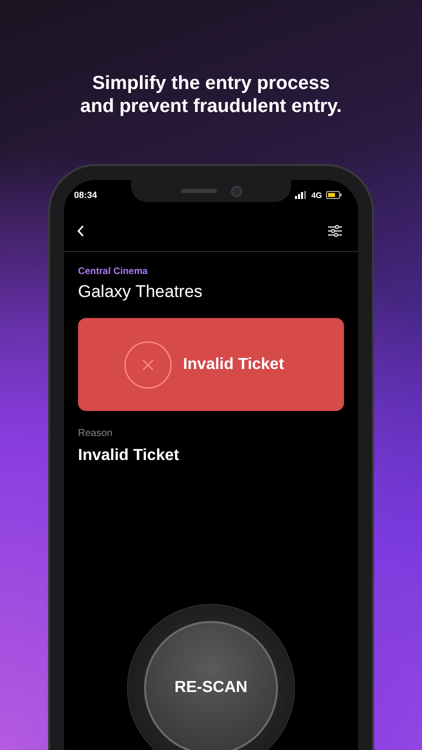  Describe the element at coordinates (86, 195) in the screenshot. I see `status-time: 08:34` at that location.